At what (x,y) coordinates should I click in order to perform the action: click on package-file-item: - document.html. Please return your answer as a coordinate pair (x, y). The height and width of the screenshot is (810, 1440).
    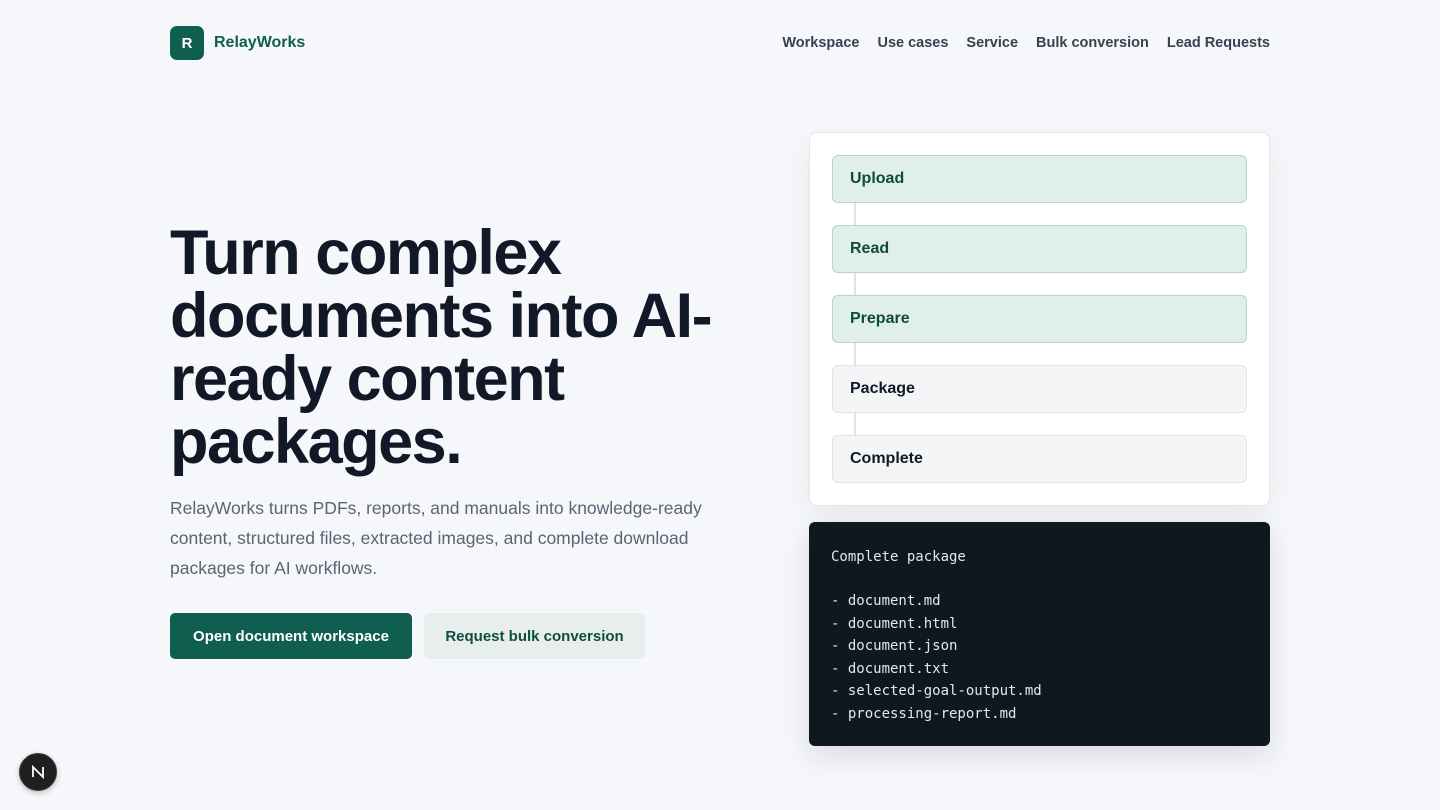
    Looking at the image, I should click on (894, 623).